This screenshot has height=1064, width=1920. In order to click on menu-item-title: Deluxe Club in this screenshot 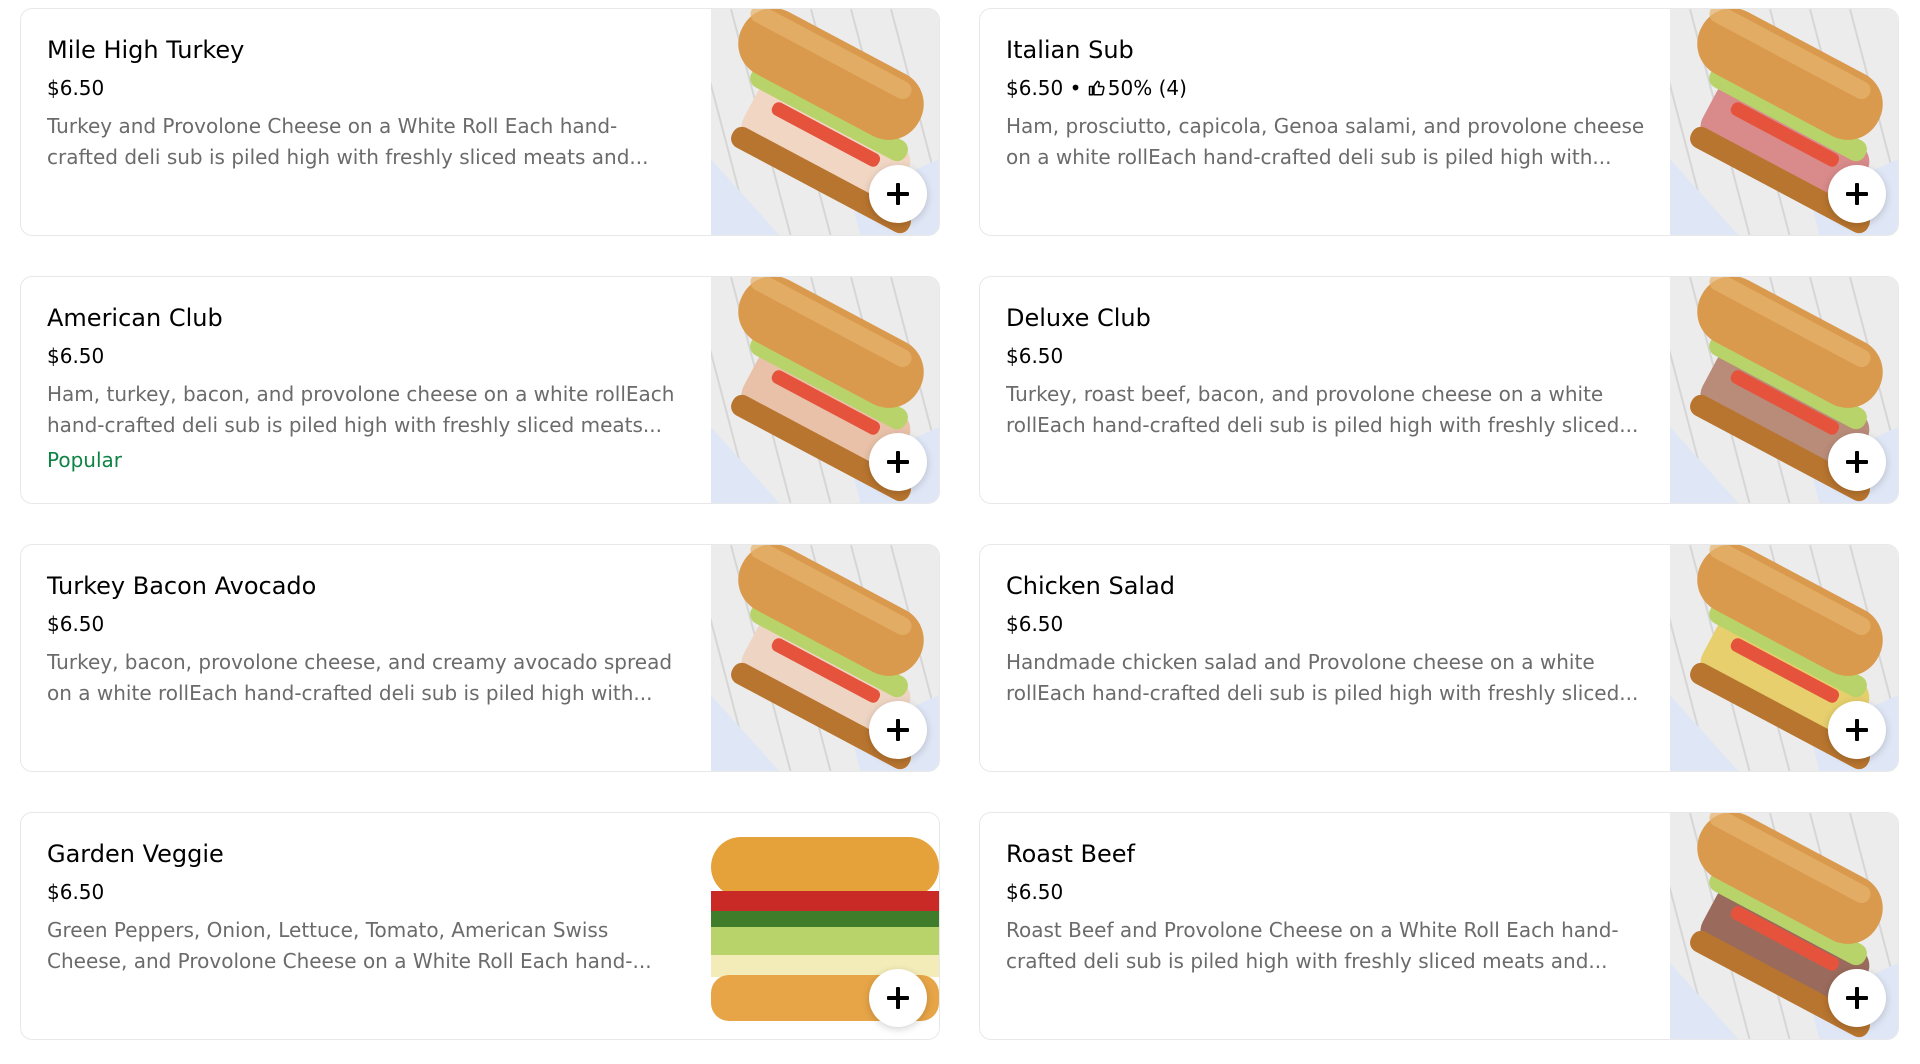, I will do `click(1078, 318)`.